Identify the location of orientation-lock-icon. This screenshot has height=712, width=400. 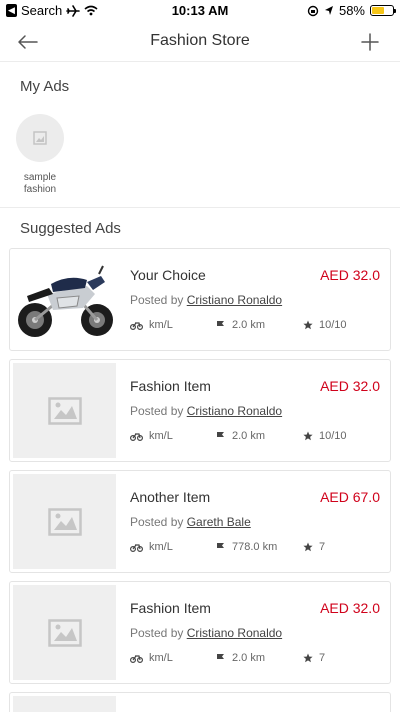
(313, 10).